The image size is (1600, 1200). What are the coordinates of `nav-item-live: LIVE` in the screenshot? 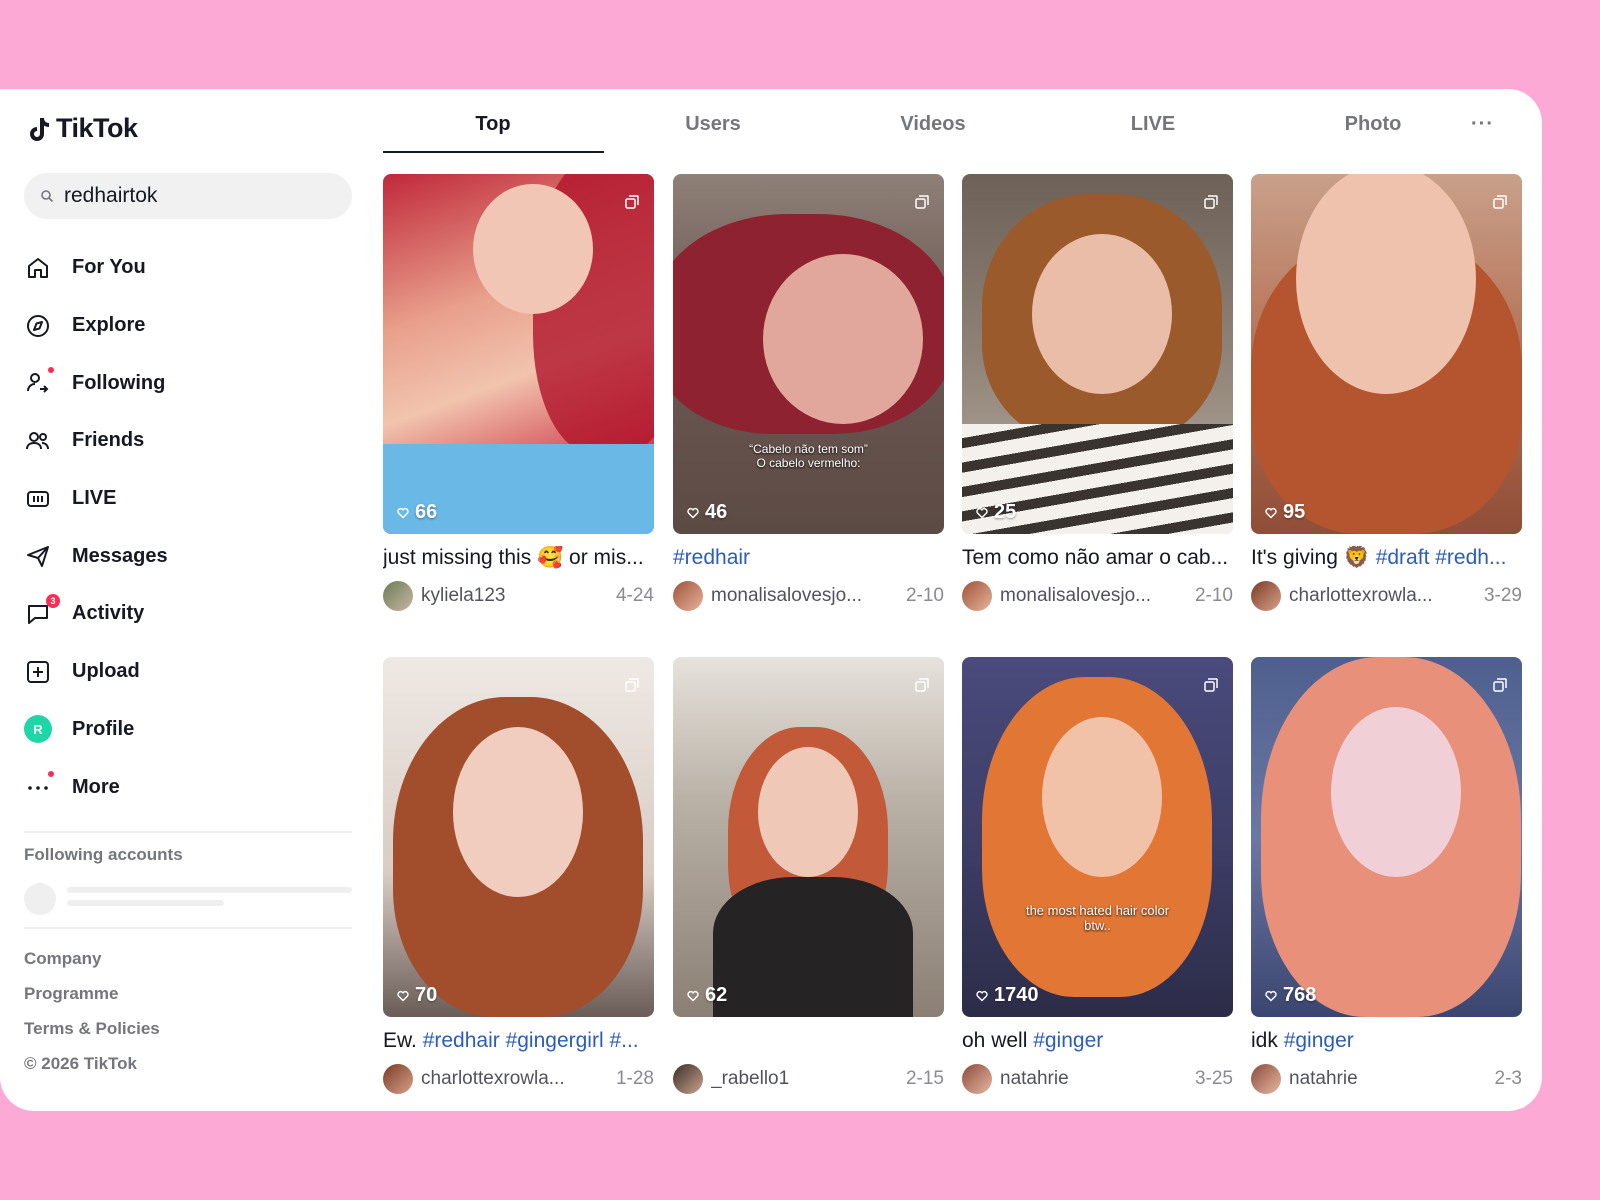 It's located at (188, 499).